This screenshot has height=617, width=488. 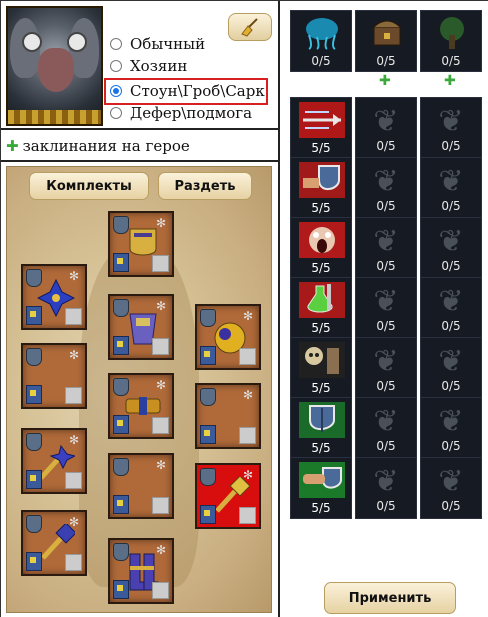 What do you see at coordinates (89, 186) in the screenshot?
I see `sets-button: Комплекты` at bounding box center [89, 186].